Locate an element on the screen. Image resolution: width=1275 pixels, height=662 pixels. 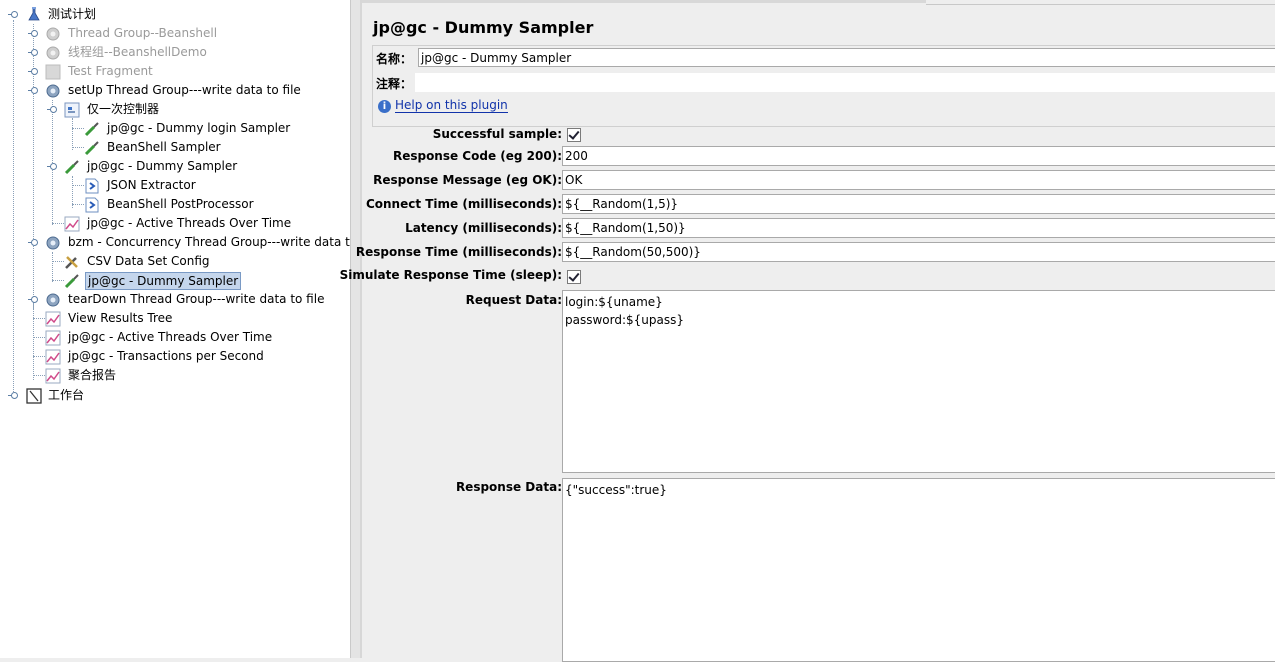
response-time-input: ${__Random(50,500)} is located at coordinates (918, 252).